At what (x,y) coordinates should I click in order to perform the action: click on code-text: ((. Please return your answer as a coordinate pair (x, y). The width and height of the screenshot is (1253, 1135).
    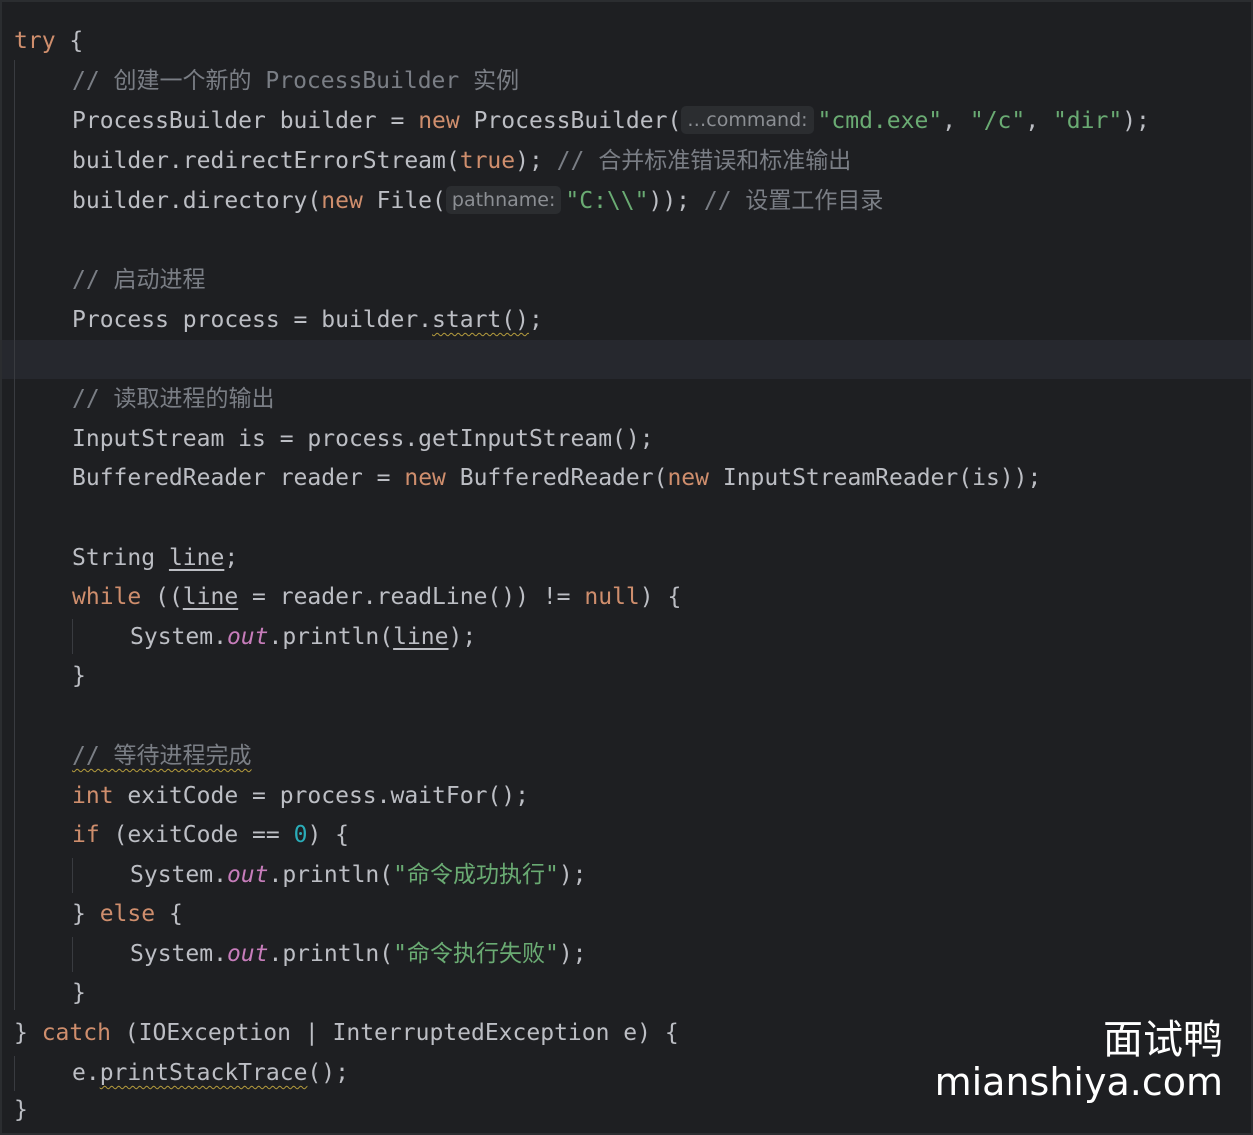
    Looking at the image, I should click on (162, 597).